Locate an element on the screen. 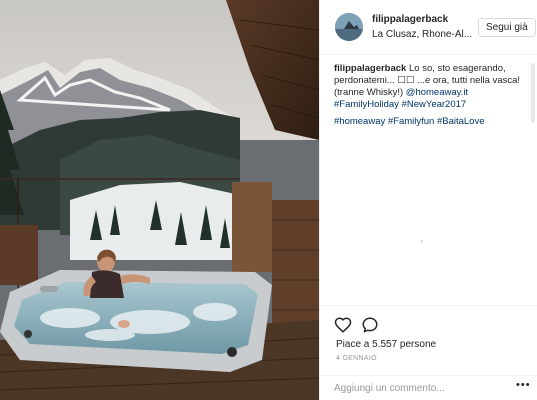 This screenshot has width=537, height=400. caption-mention: @homeaway.it is located at coordinates (437, 92).